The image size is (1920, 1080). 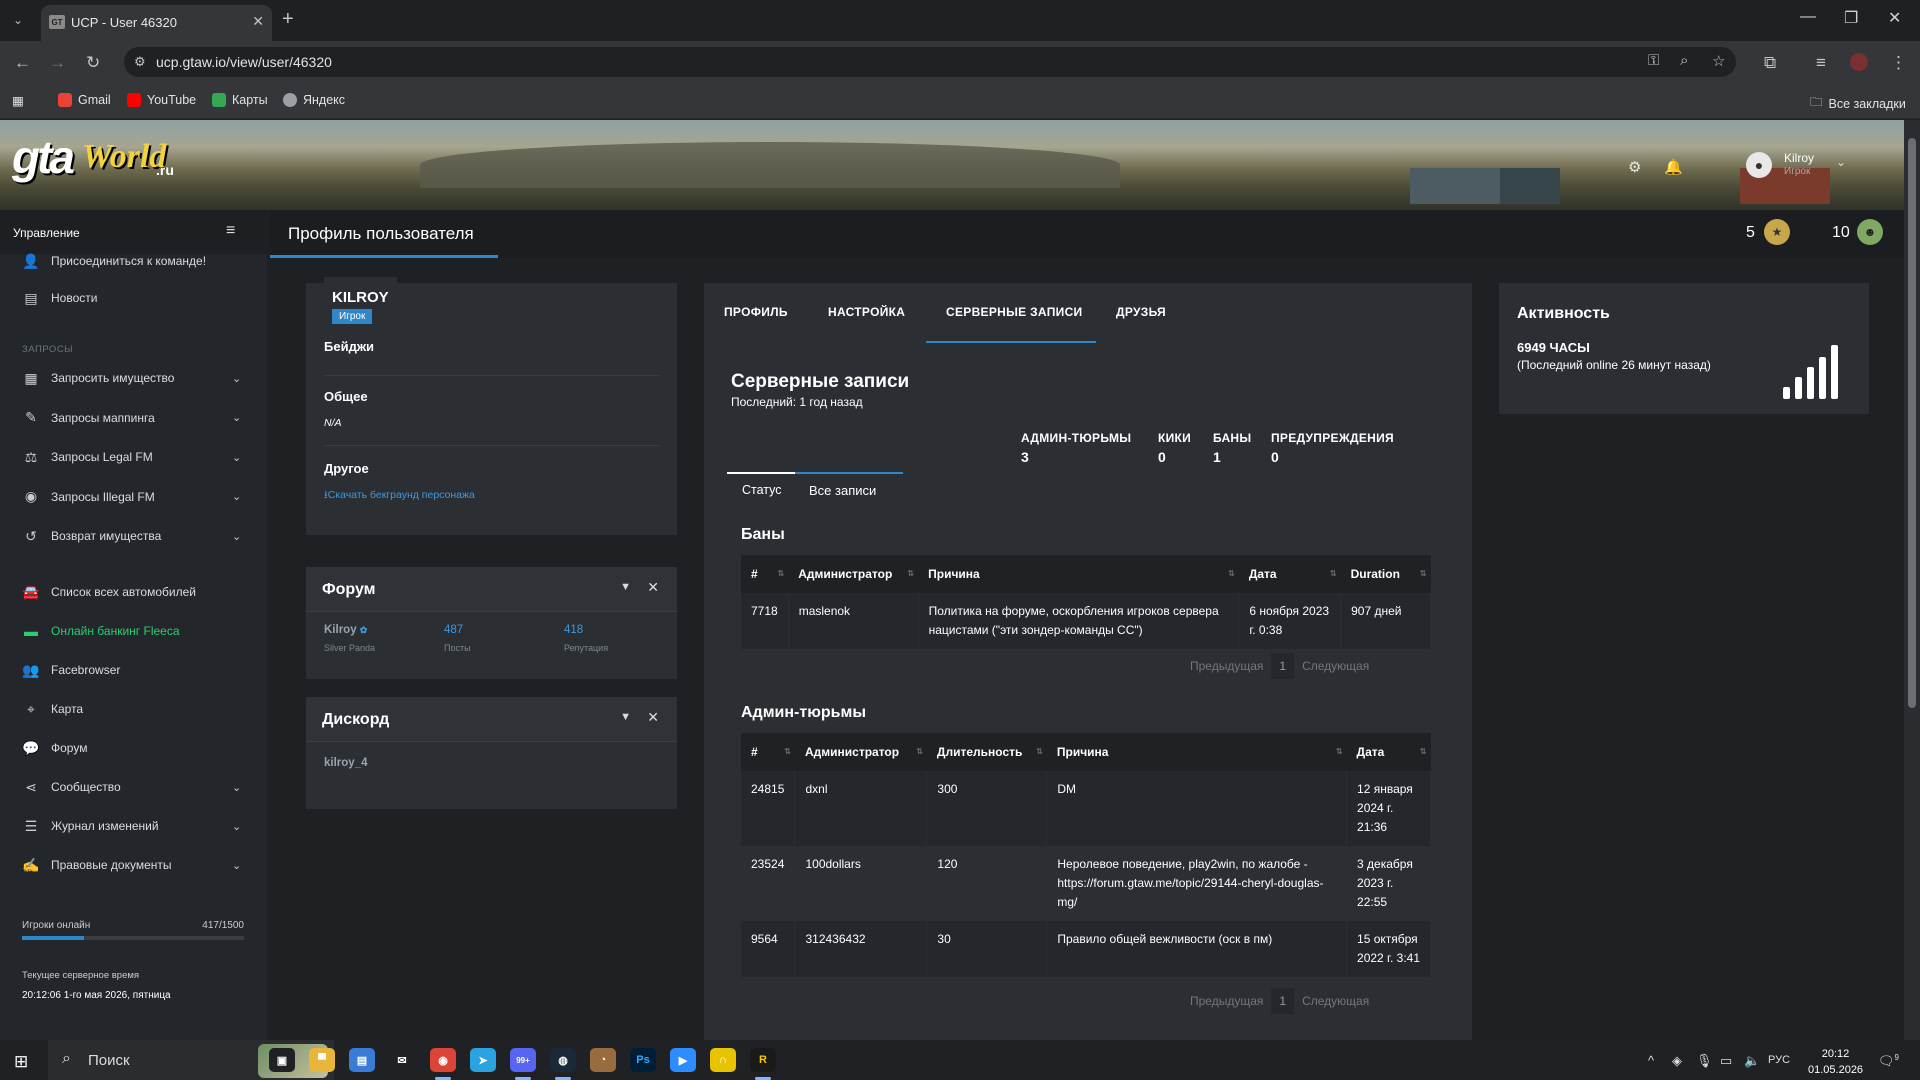 I want to click on windows-start-icon: ⊞, so click(x=21, y=1062).